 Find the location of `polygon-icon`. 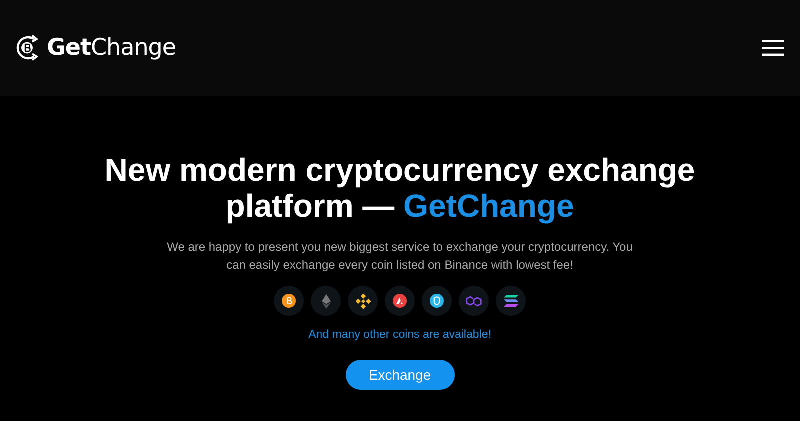

polygon-icon is located at coordinates (474, 301).